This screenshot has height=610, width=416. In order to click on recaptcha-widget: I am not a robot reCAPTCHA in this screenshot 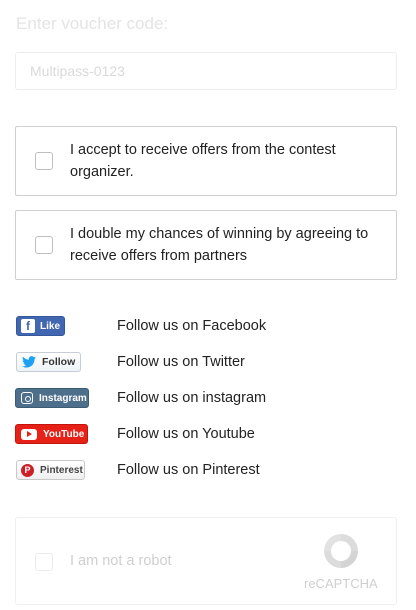, I will do `click(206, 561)`.